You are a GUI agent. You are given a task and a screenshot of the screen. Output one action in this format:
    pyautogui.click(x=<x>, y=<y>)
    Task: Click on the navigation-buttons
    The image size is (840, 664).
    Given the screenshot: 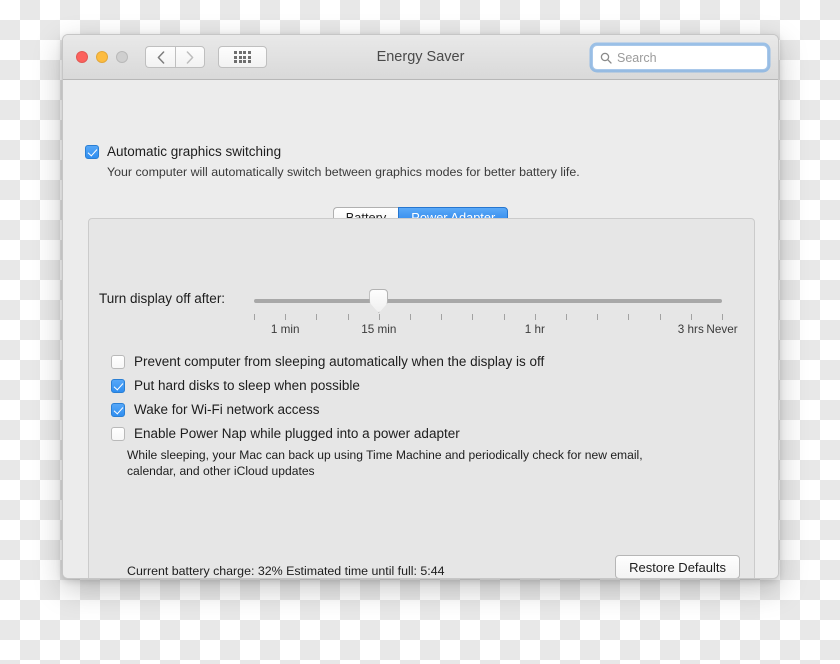 What is the action you would take?
    pyautogui.click(x=175, y=57)
    